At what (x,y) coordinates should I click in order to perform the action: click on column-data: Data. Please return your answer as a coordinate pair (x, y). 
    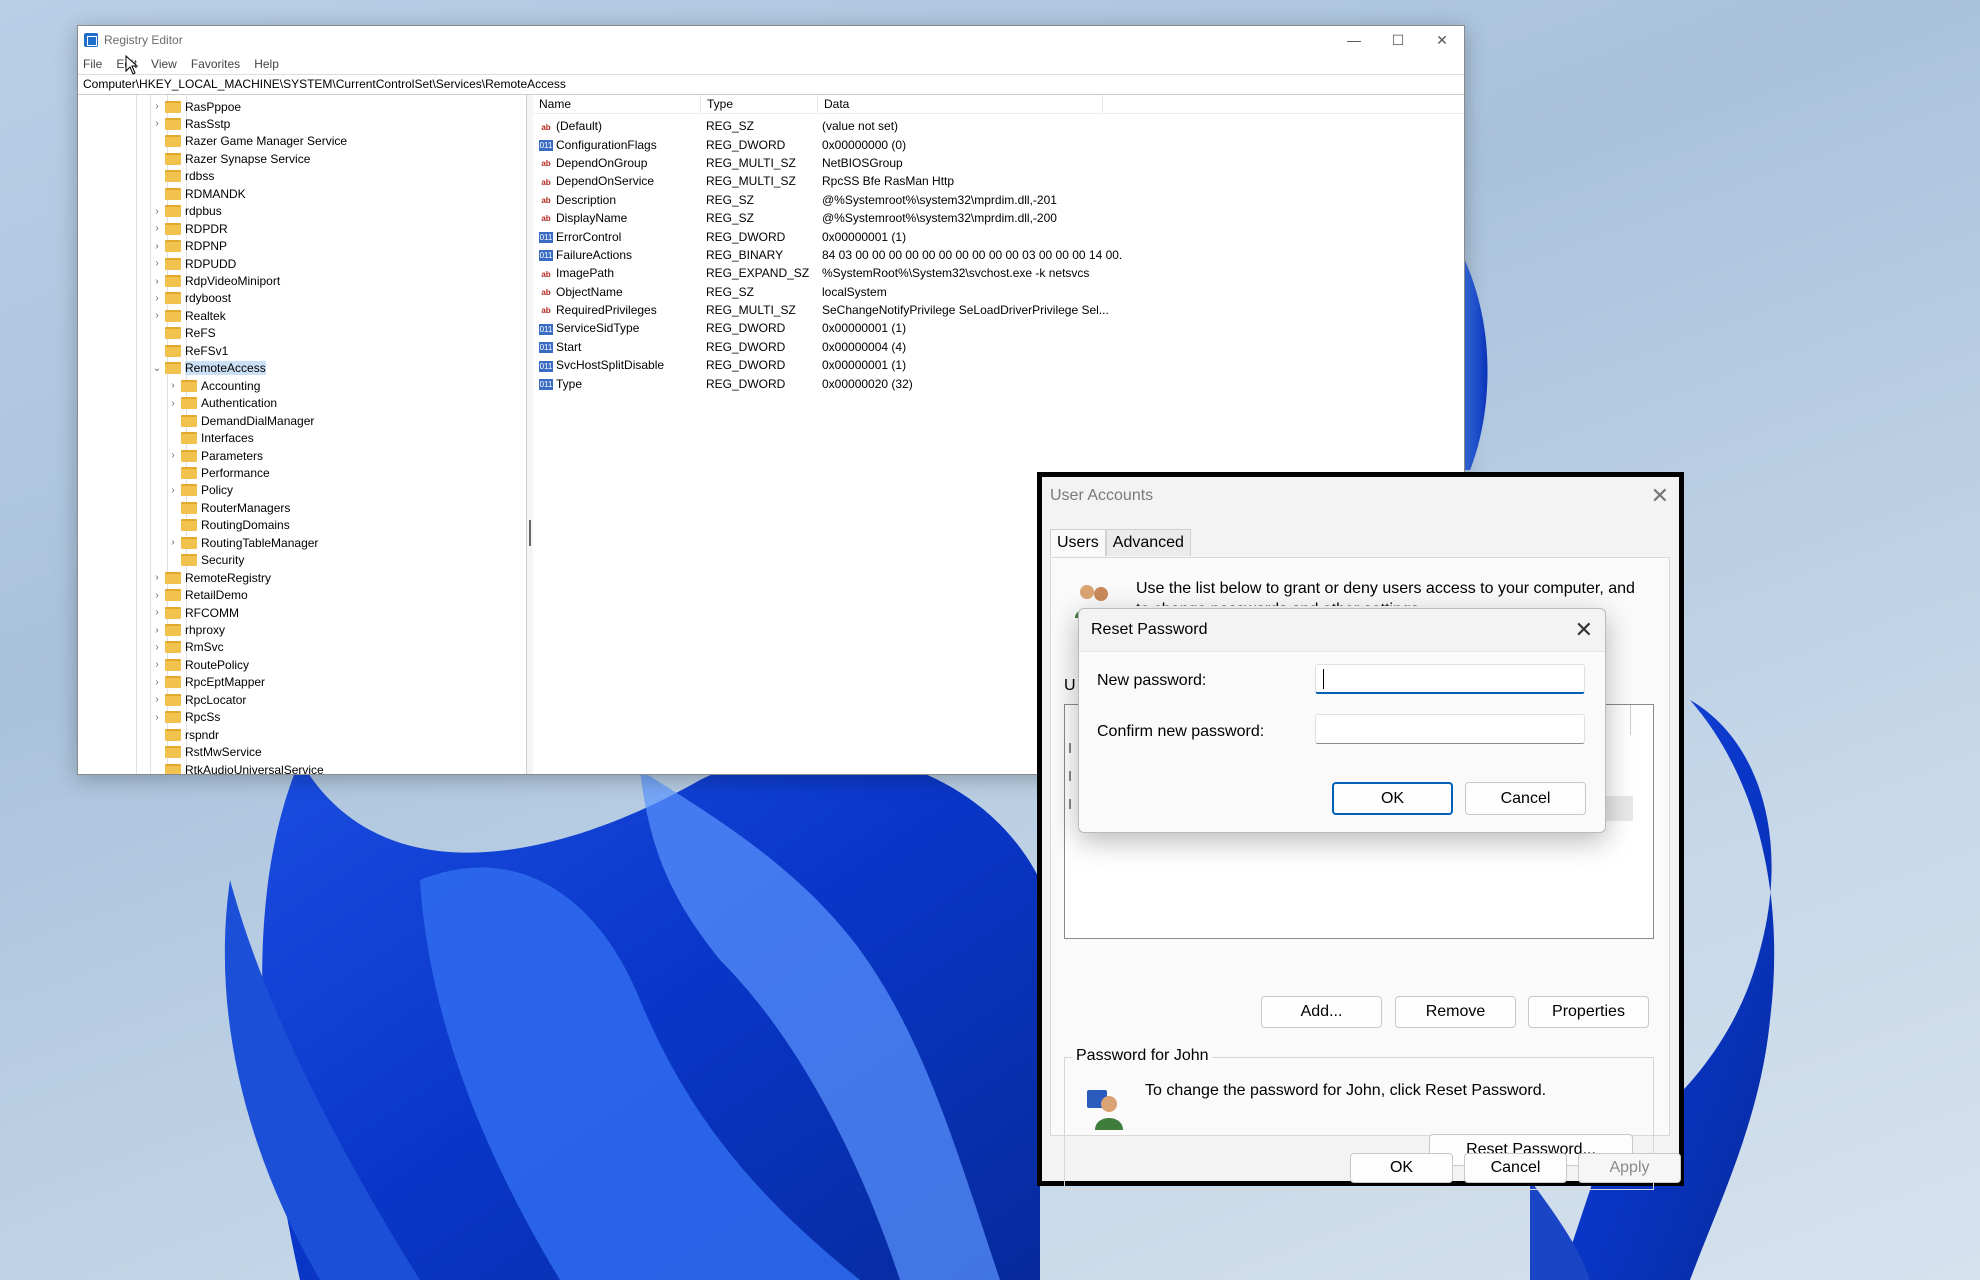
    Looking at the image, I should click on (960, 104).